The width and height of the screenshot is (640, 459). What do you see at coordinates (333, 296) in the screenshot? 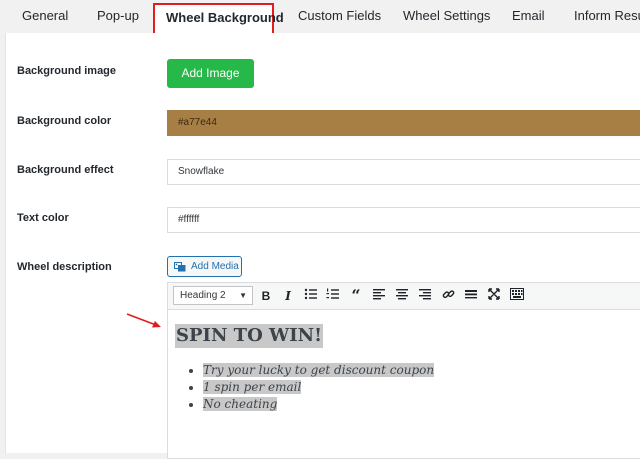
I see `numbered-list-icon` at bounding box center [333, 296].